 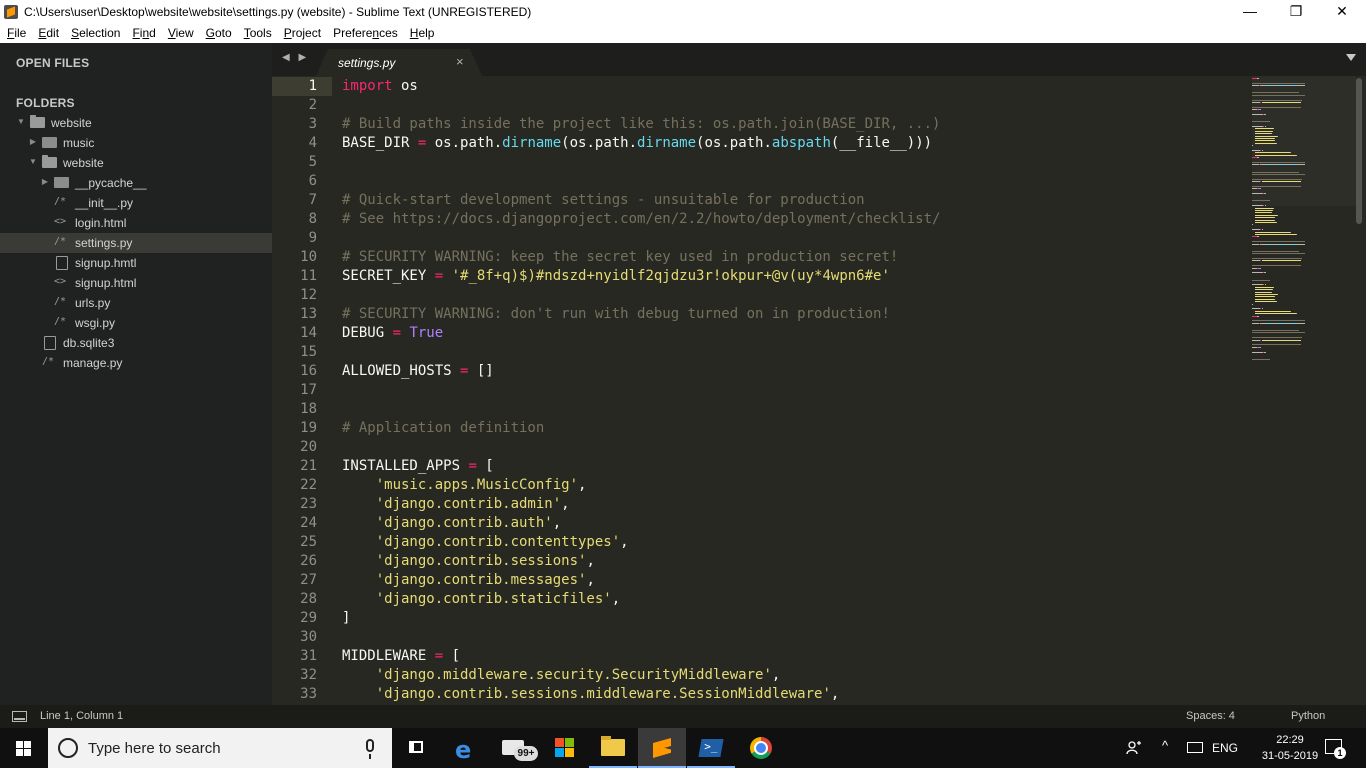 What do you see at coordinates (451, 523) in the screenshot?
I see `code-line: 'django.contrib.auth',` at bounding box center [451, 523].